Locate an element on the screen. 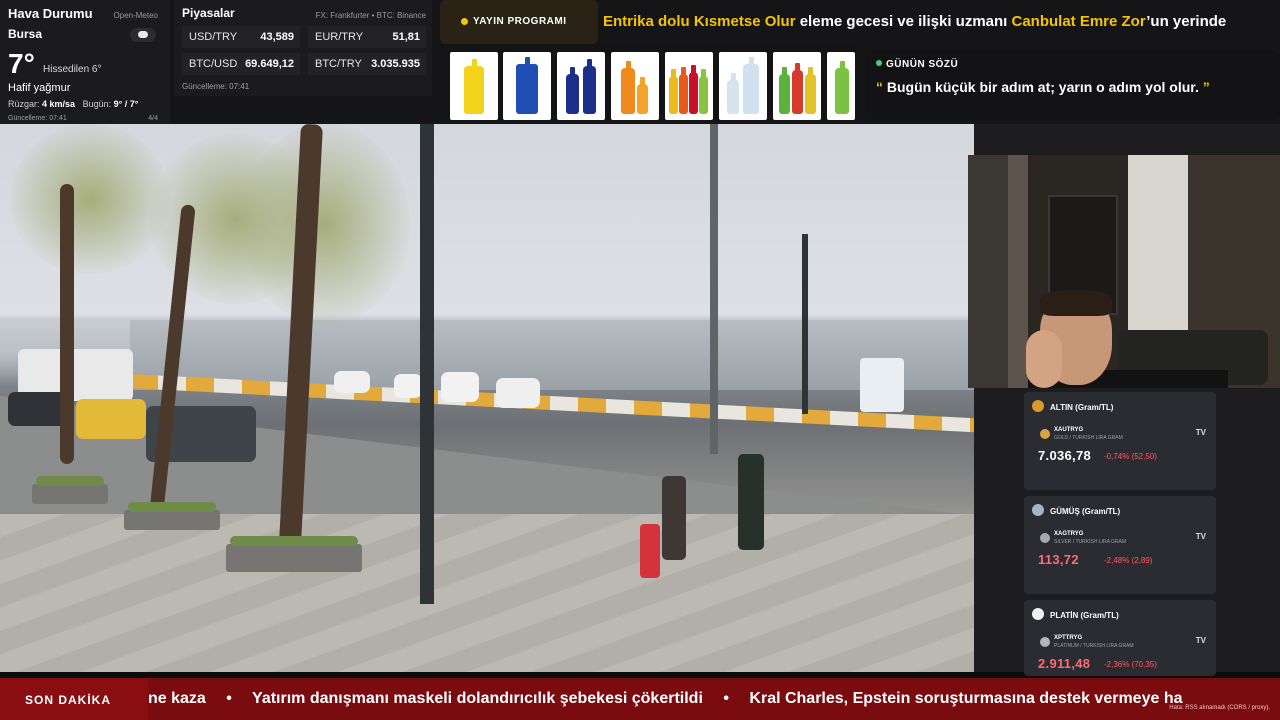 This screenshot has height=720, width=1280. metal-change: -0,74% (52,50) is located at coordinates (1130, 456).